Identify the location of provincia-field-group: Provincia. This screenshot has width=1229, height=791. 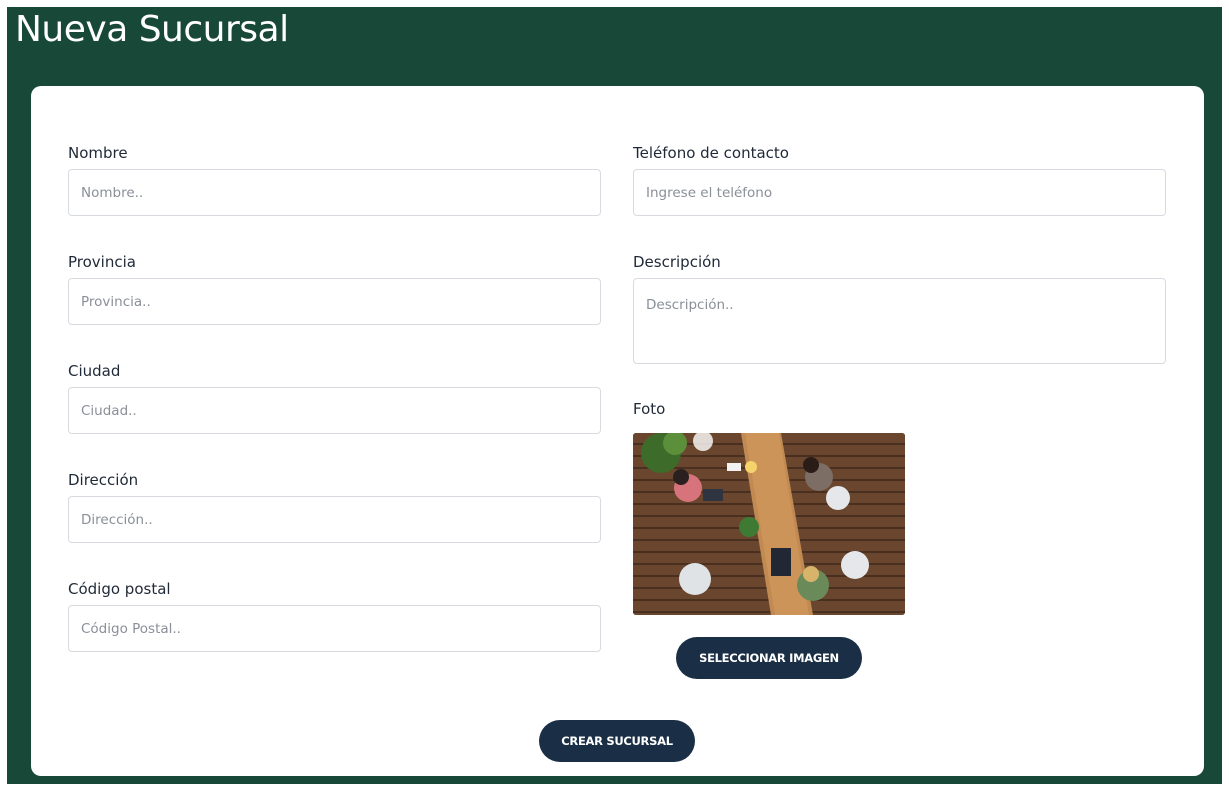
(335, 288).